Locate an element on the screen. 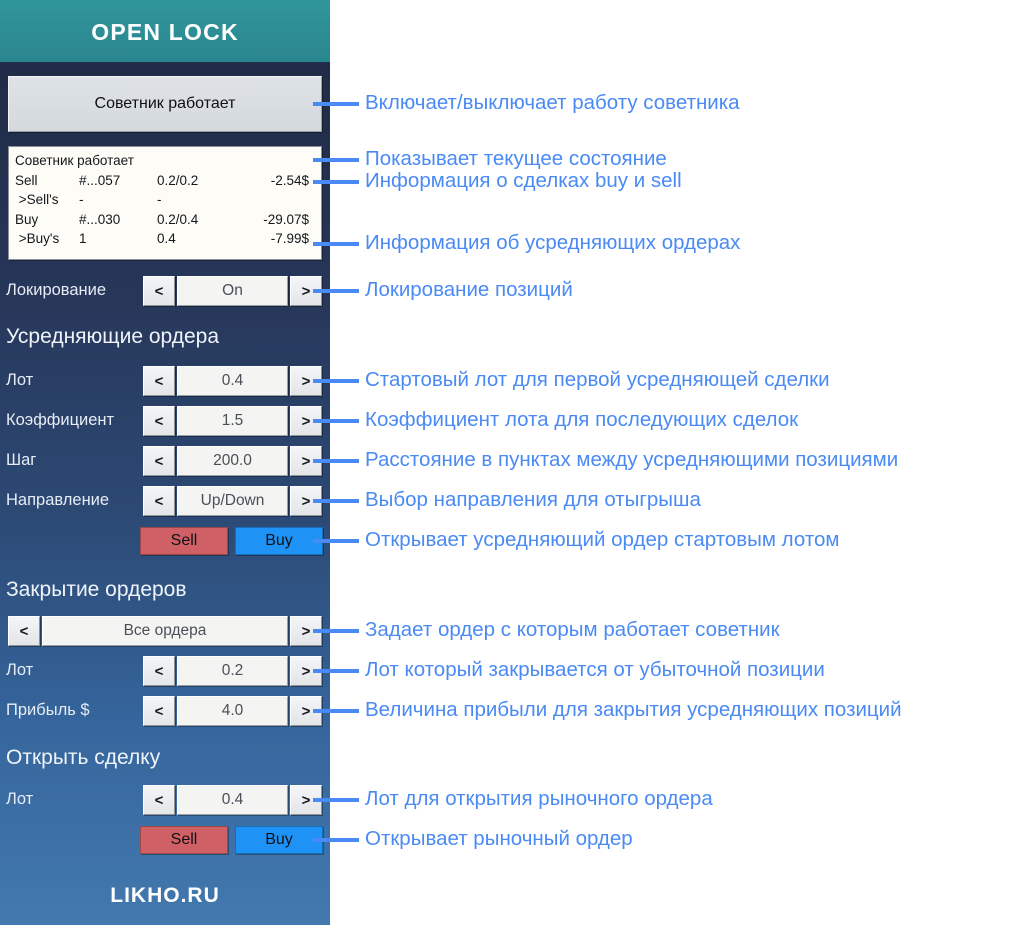 This screenshot has width=1024, height=925. annotation-text: Информация о сделках buy и sell is located at coordinates (523, 180).